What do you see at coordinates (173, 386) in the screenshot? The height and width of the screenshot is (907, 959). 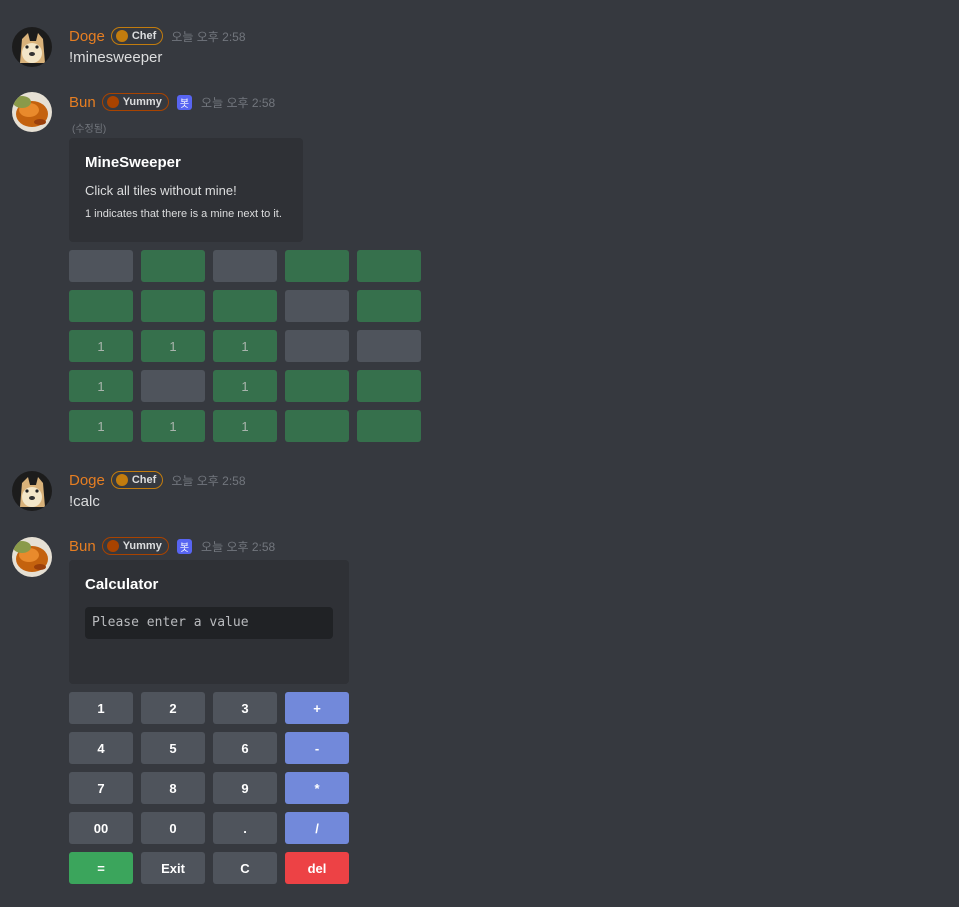 I see `mine-tile-r3-c1` at bounding box center [173, 386].